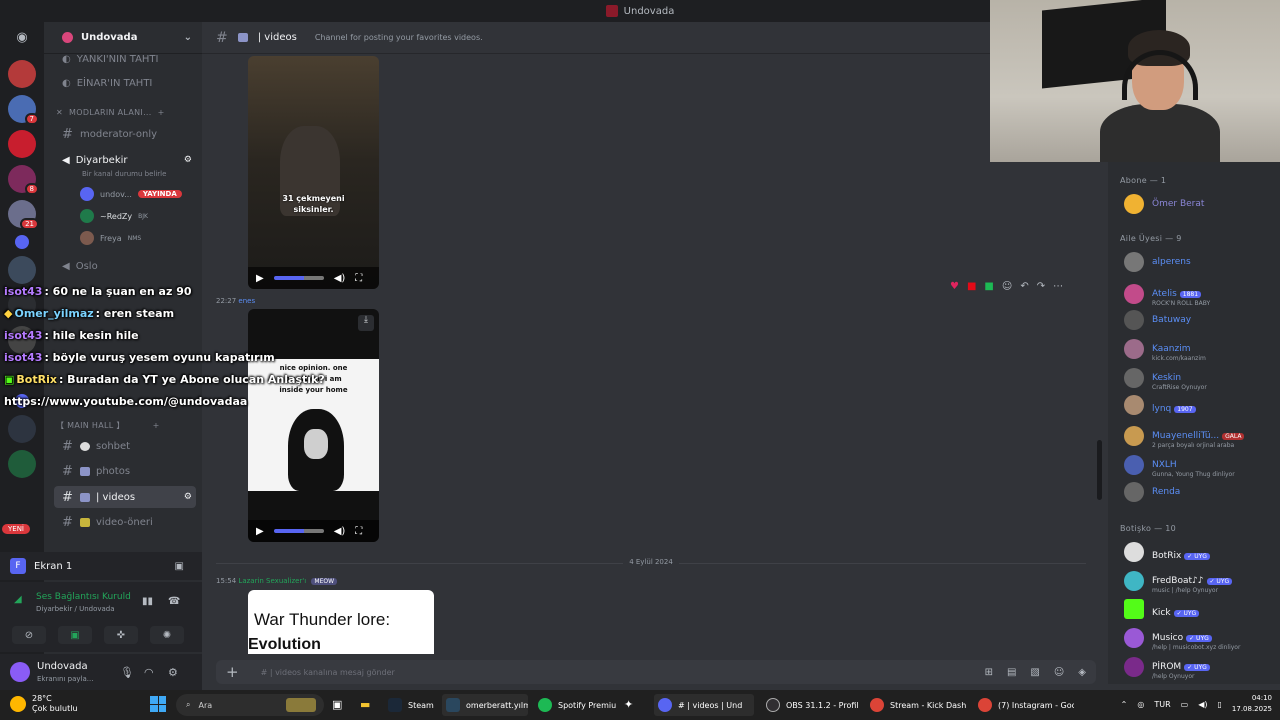 This screenshot has height=720, width=1280. Describe the element at coordinates (110, 238) in the screenshot. I see `voice-user: Freya NMS` at that location.